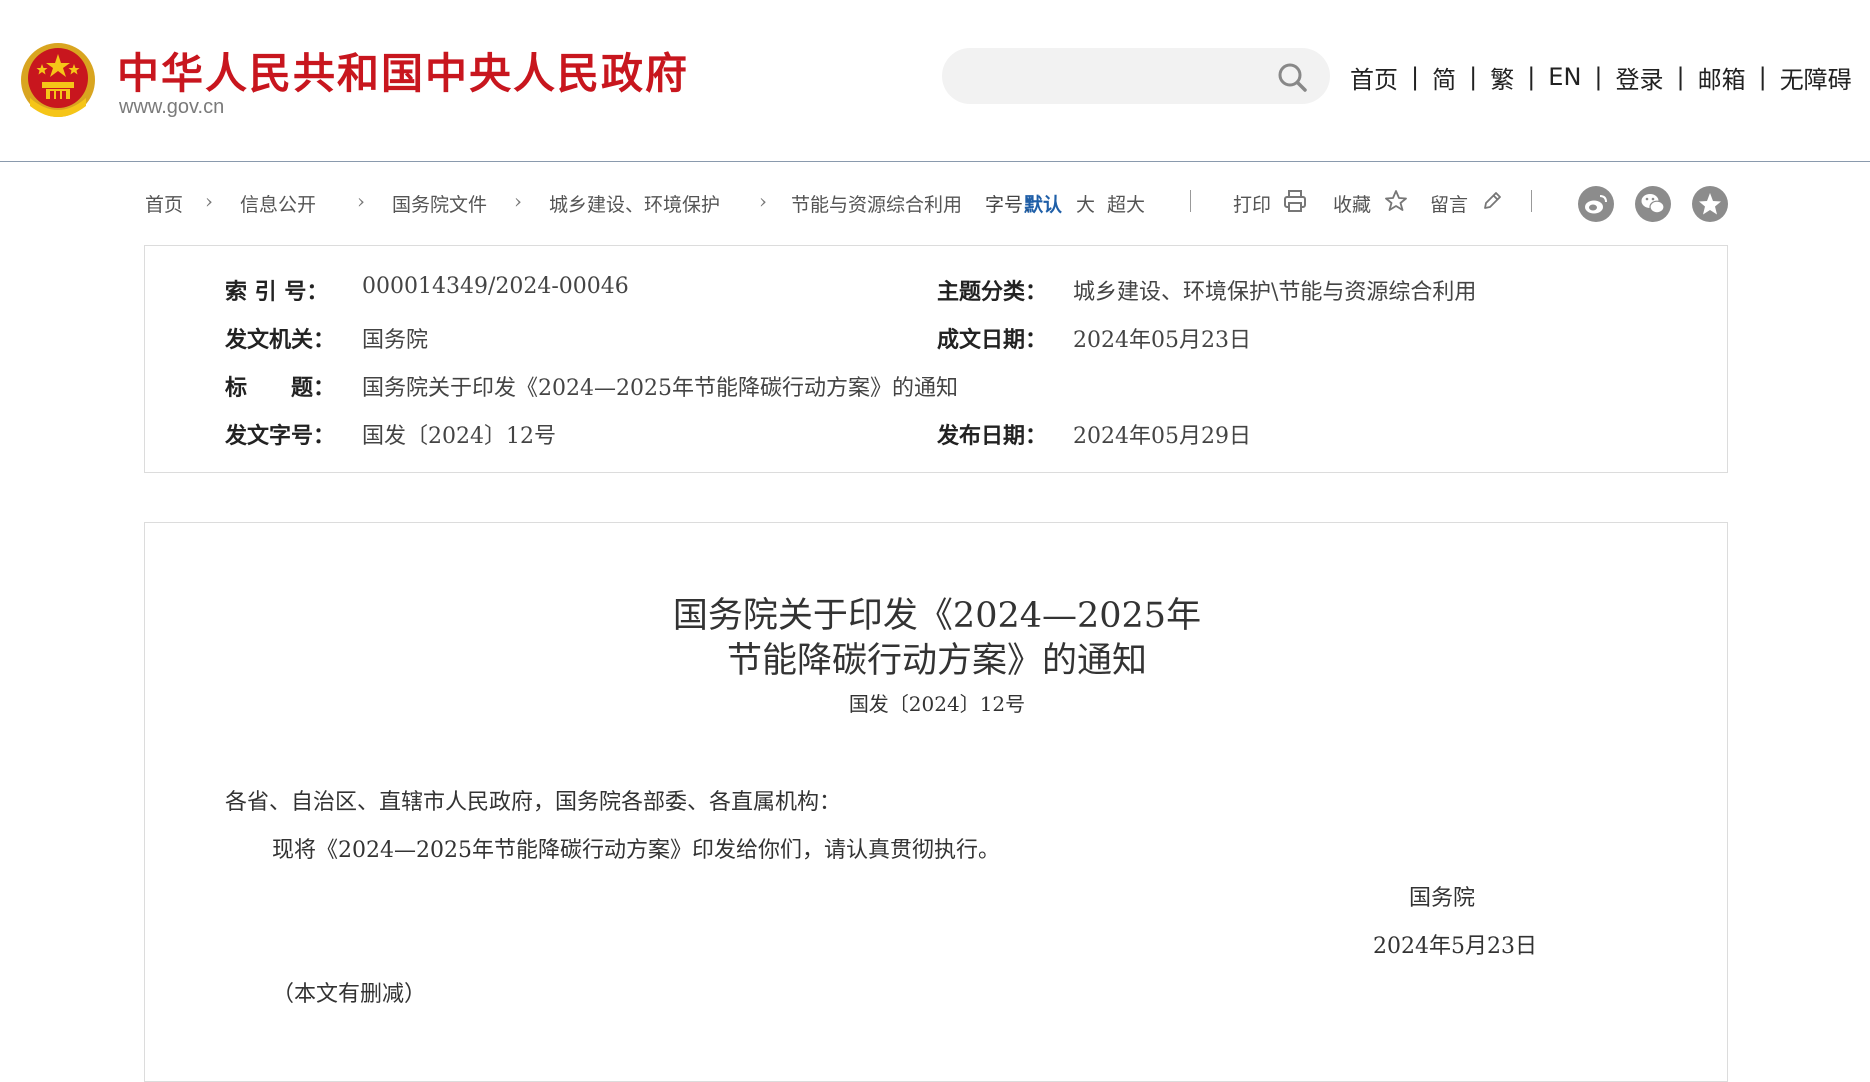 This screenshot has width=1870, height=1082. I want to click on site-title: 中华人民共和国中央人民政府, so click(403, 70).